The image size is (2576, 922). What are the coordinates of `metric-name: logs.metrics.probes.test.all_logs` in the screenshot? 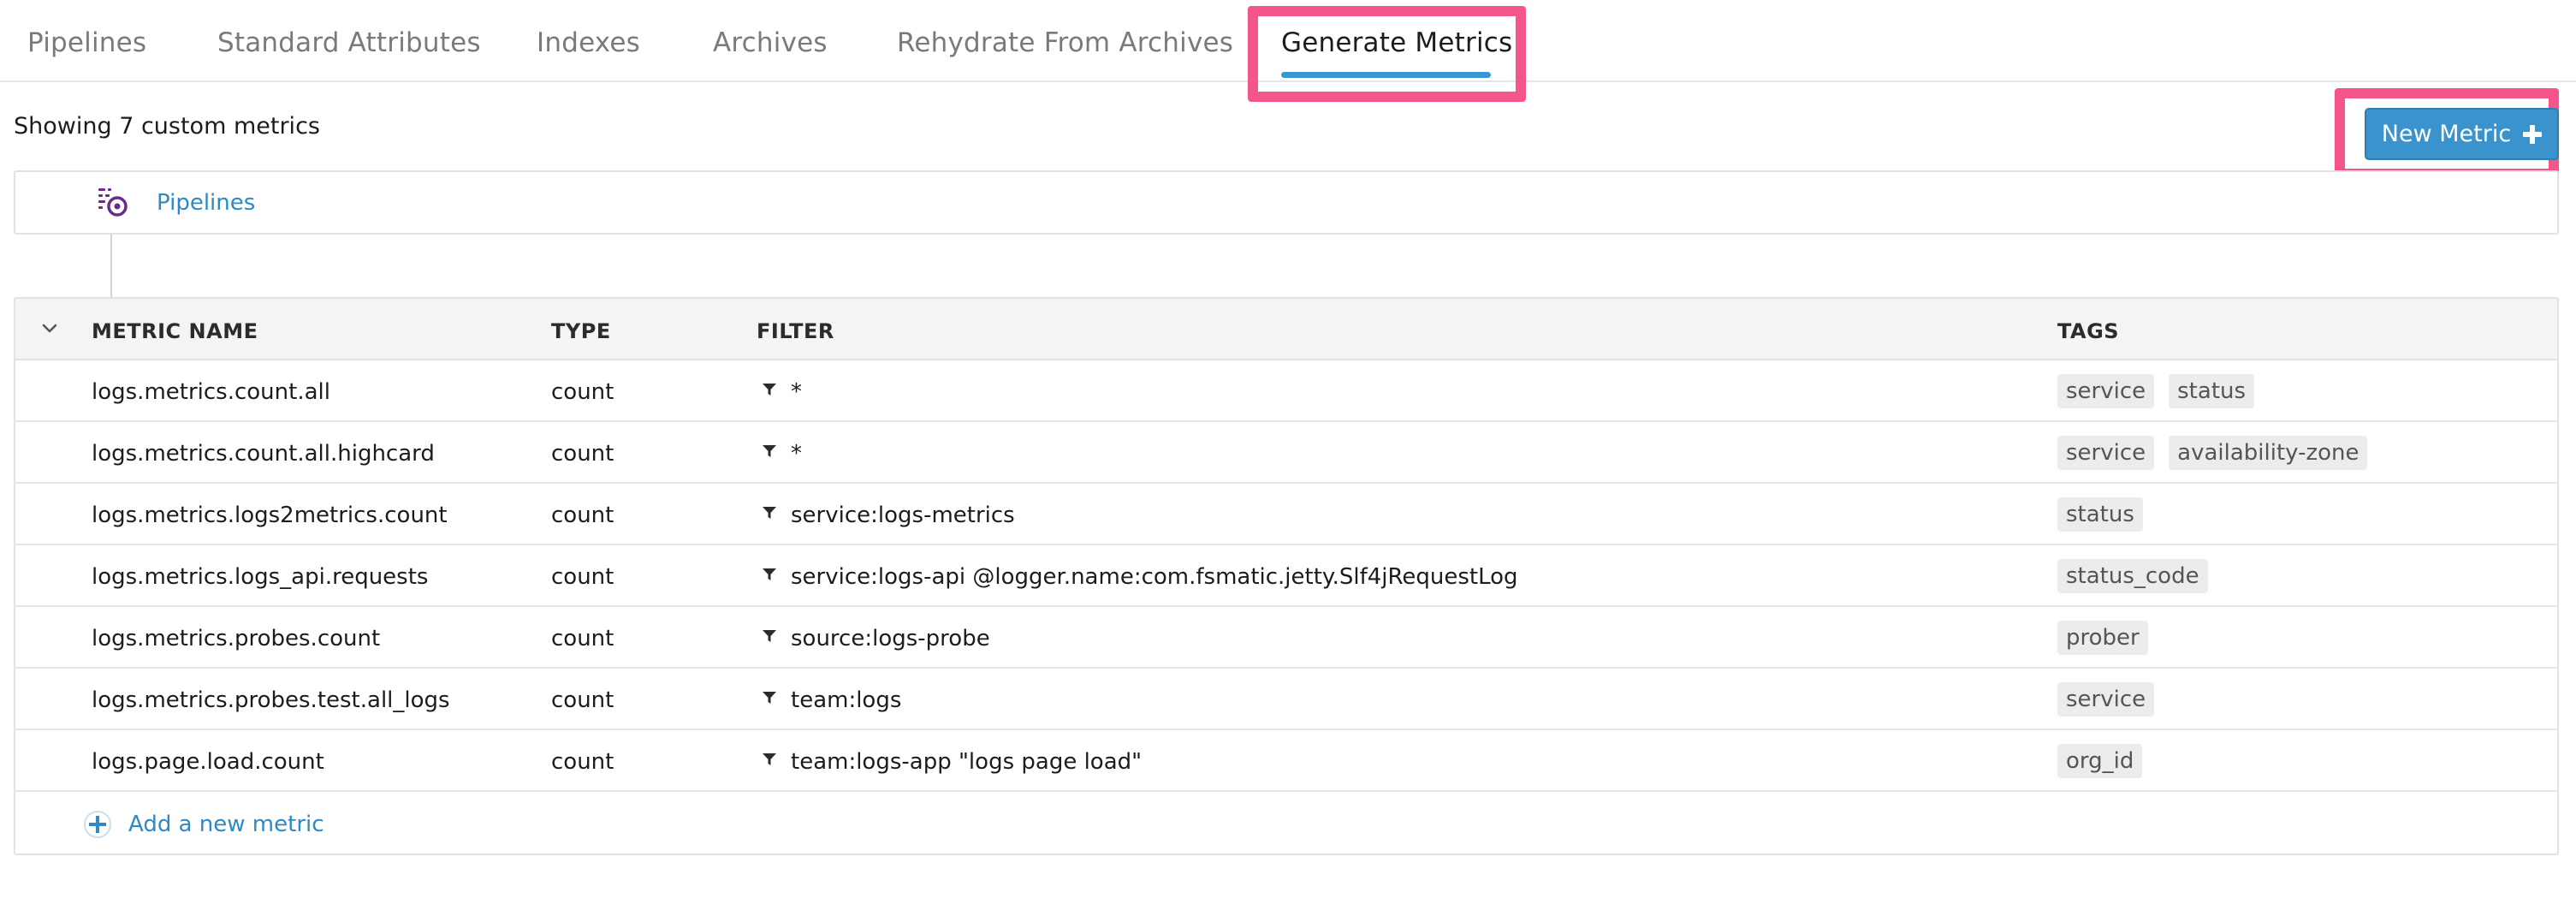 It's located at (271, 700).